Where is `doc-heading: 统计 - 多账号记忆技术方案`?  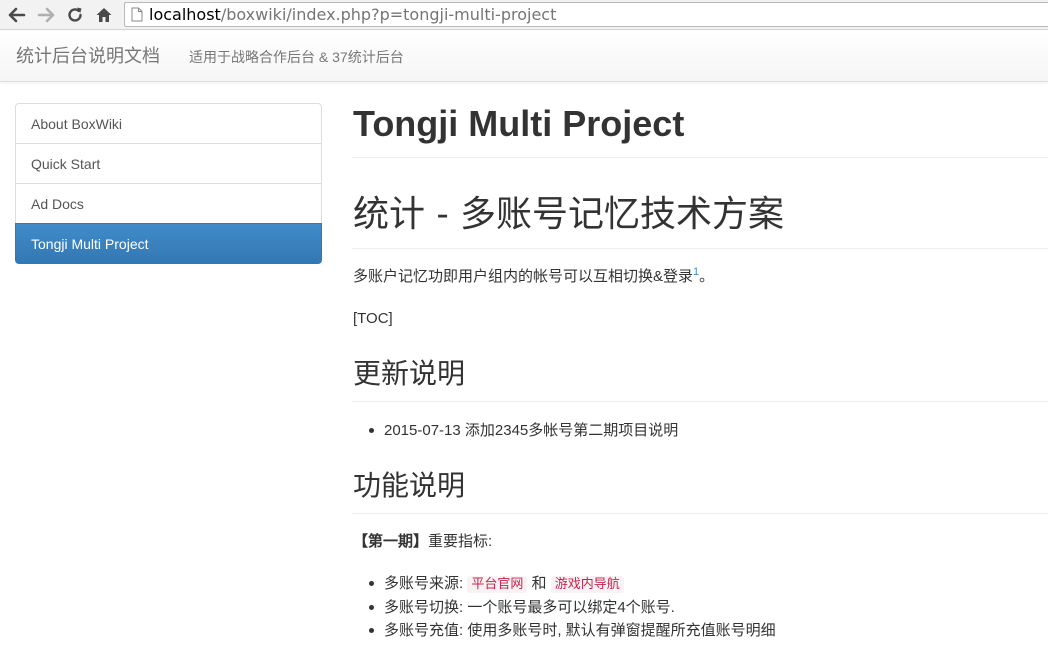 doc-heading: 统计 - 多账号记忆技术方案 is located at coordinates (569, 214).